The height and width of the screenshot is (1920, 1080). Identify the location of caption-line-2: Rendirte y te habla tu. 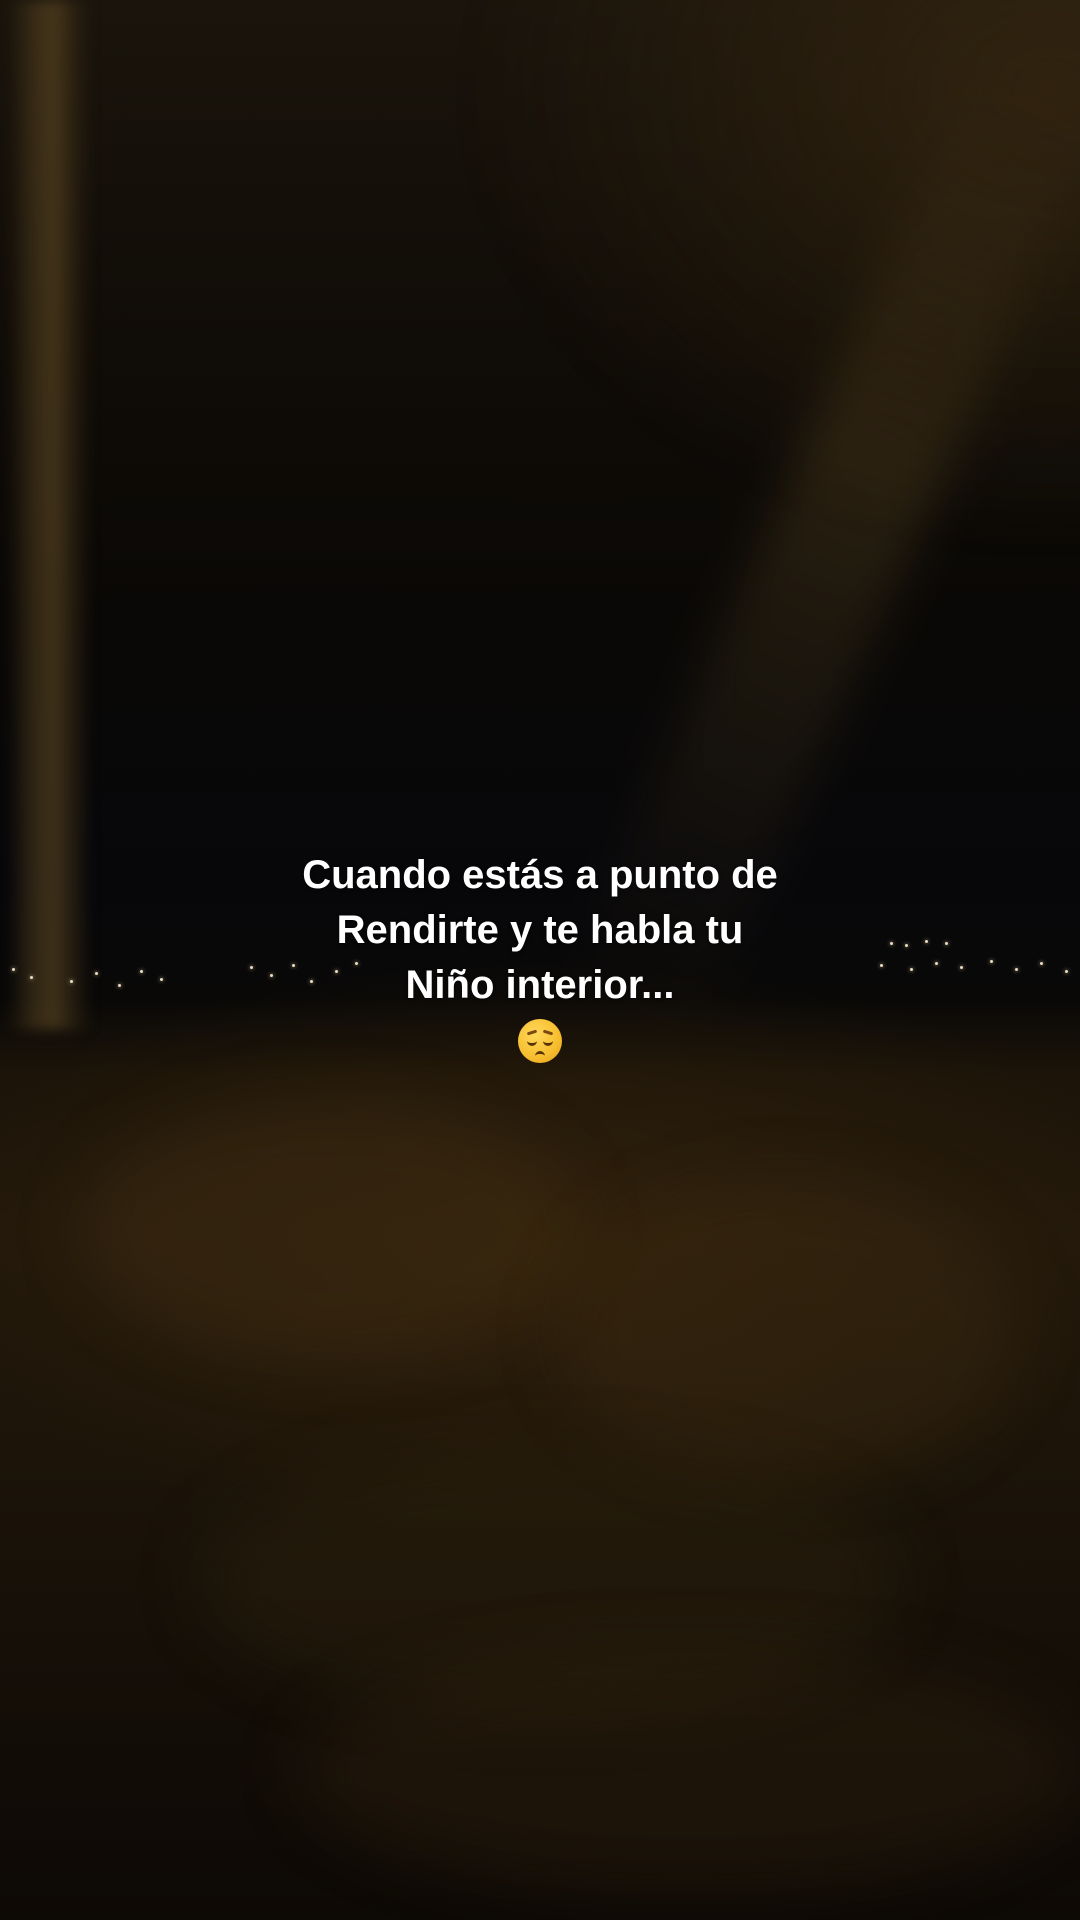
(540, 930).